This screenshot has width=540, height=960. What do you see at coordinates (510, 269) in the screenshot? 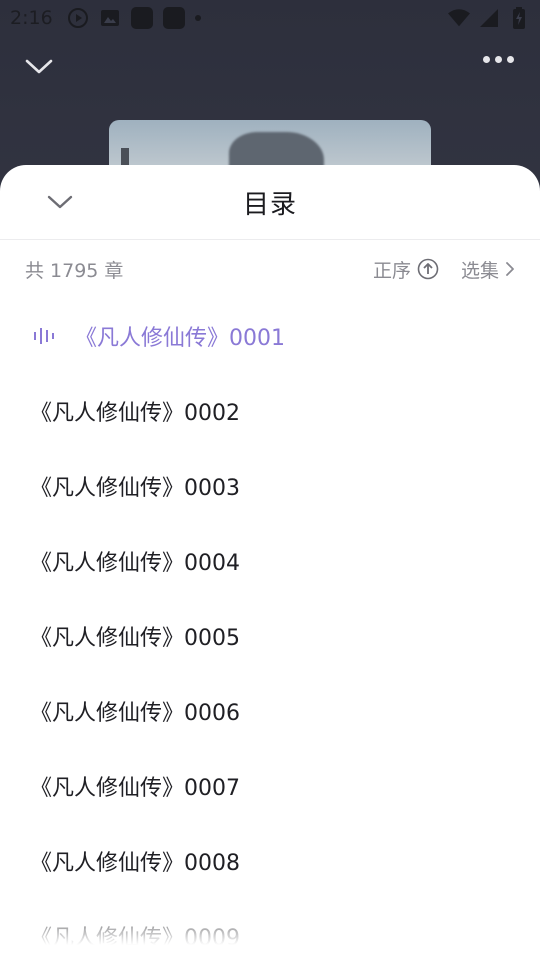
I see `chevron-right-icon` at bounding box center [510, 269].